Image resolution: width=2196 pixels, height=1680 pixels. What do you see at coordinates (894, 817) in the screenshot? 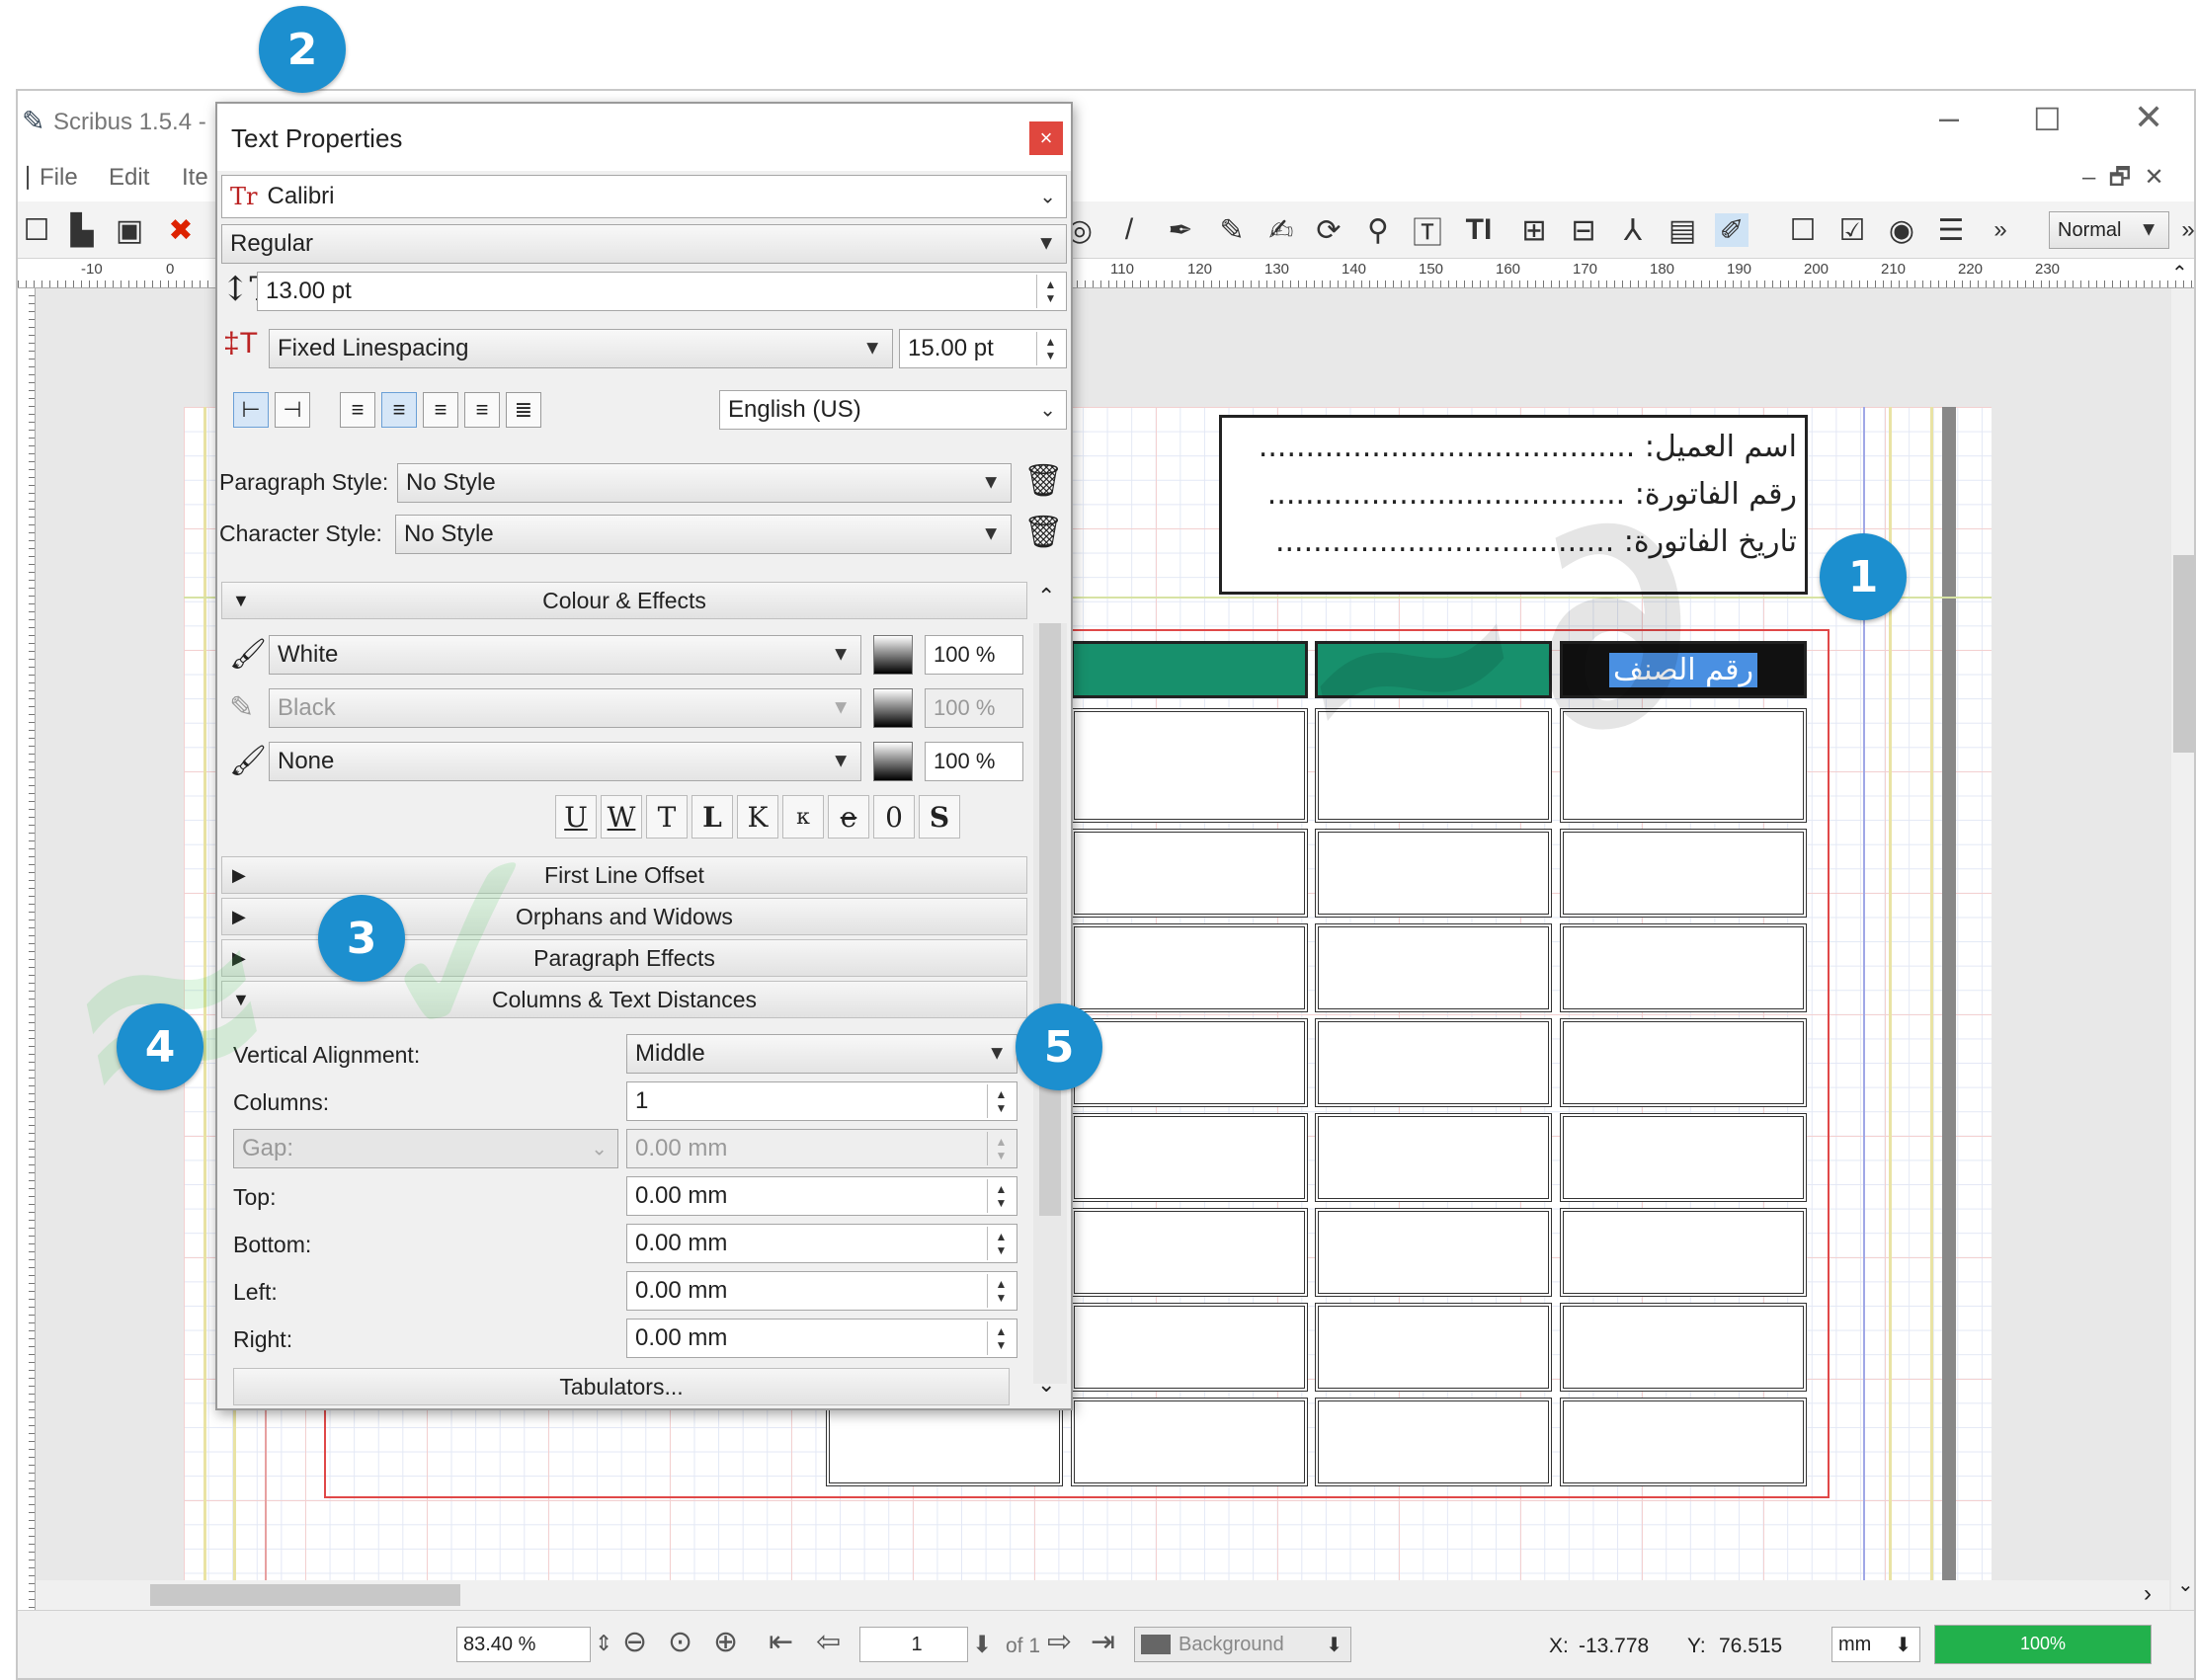
I see `outline-icon: 0` at bounding box center [894, 817].